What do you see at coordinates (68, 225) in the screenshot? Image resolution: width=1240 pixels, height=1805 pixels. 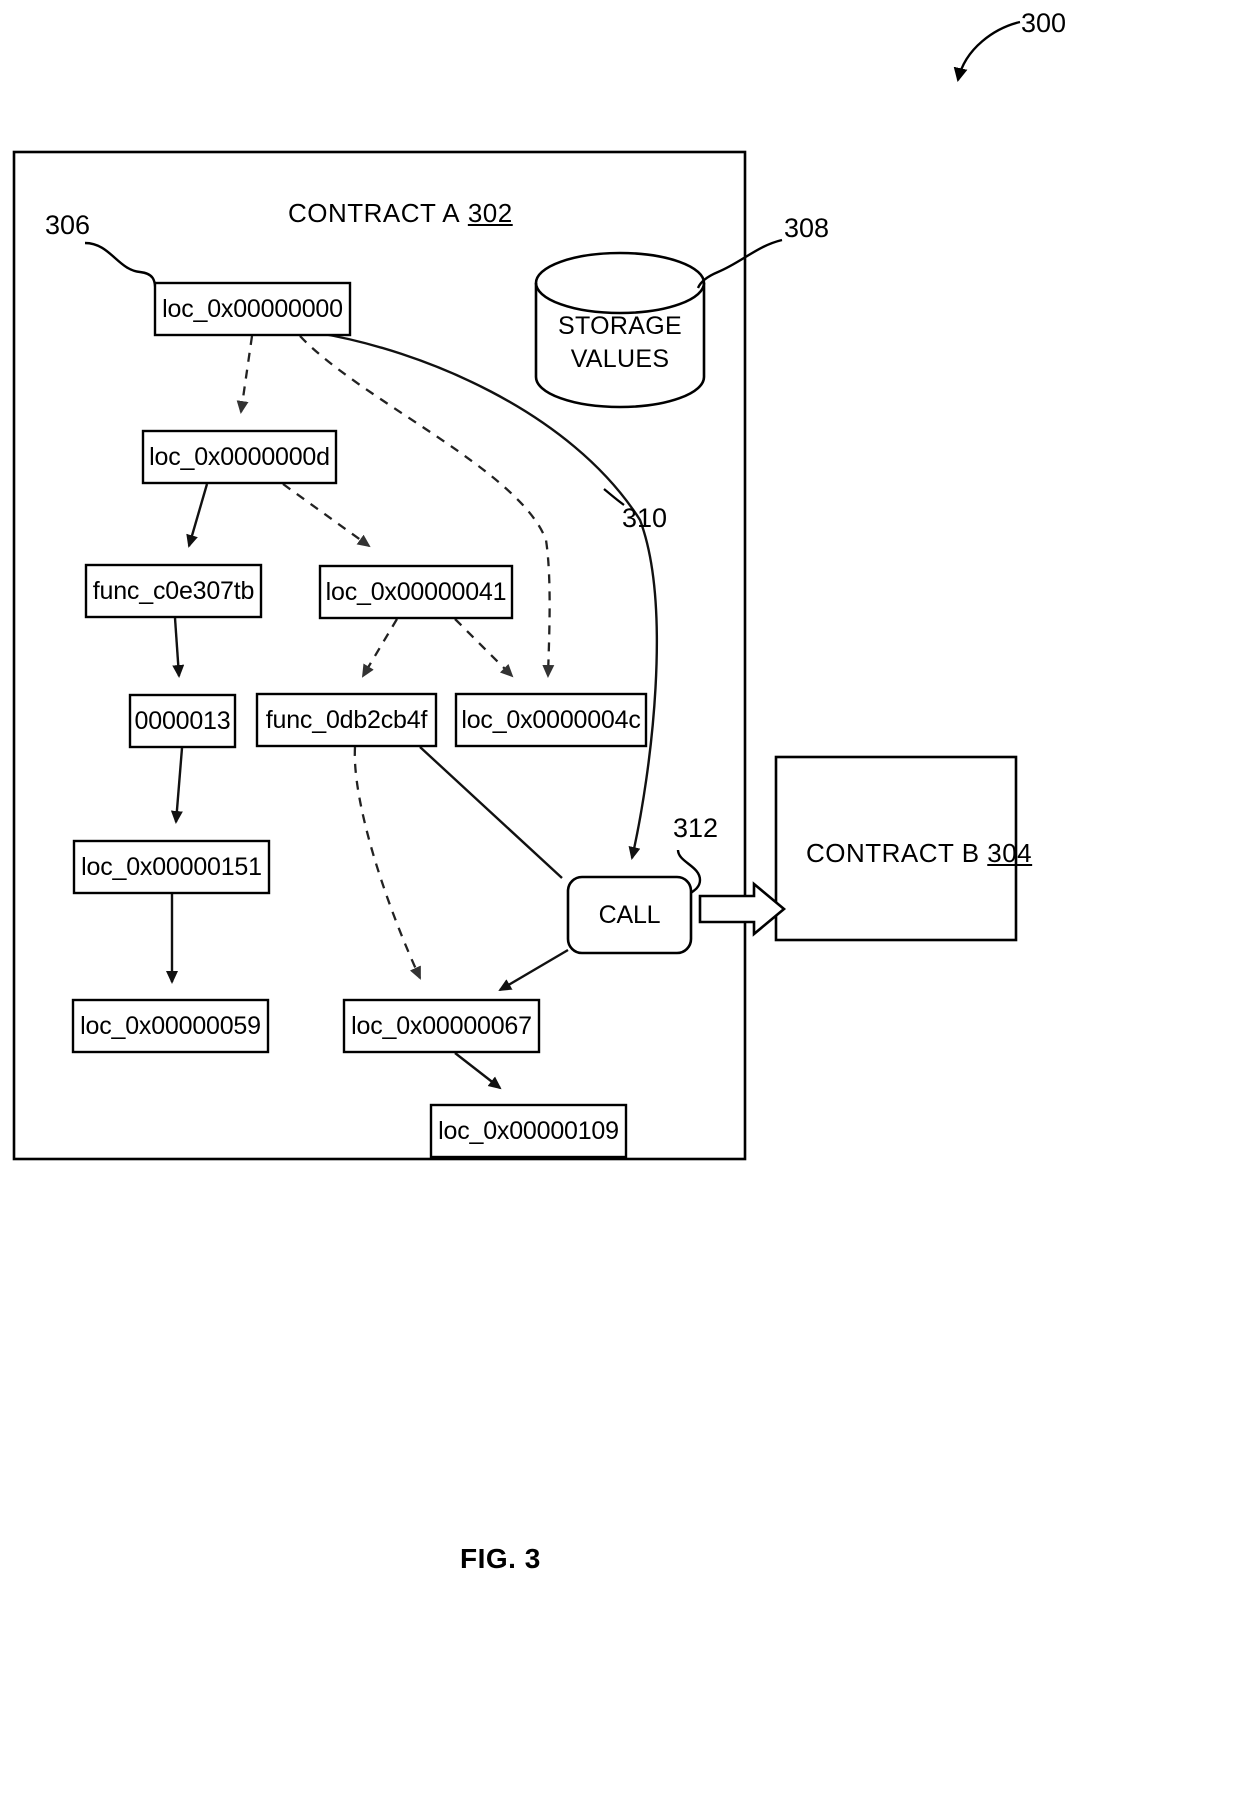 I see `ref-number-306: 306` at bounding box center [68, 225].